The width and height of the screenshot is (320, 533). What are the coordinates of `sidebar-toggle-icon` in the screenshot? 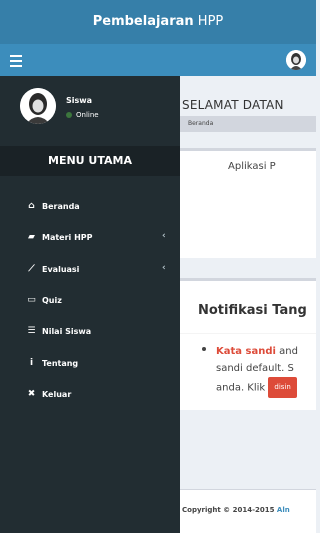 It's located at (16, 60).